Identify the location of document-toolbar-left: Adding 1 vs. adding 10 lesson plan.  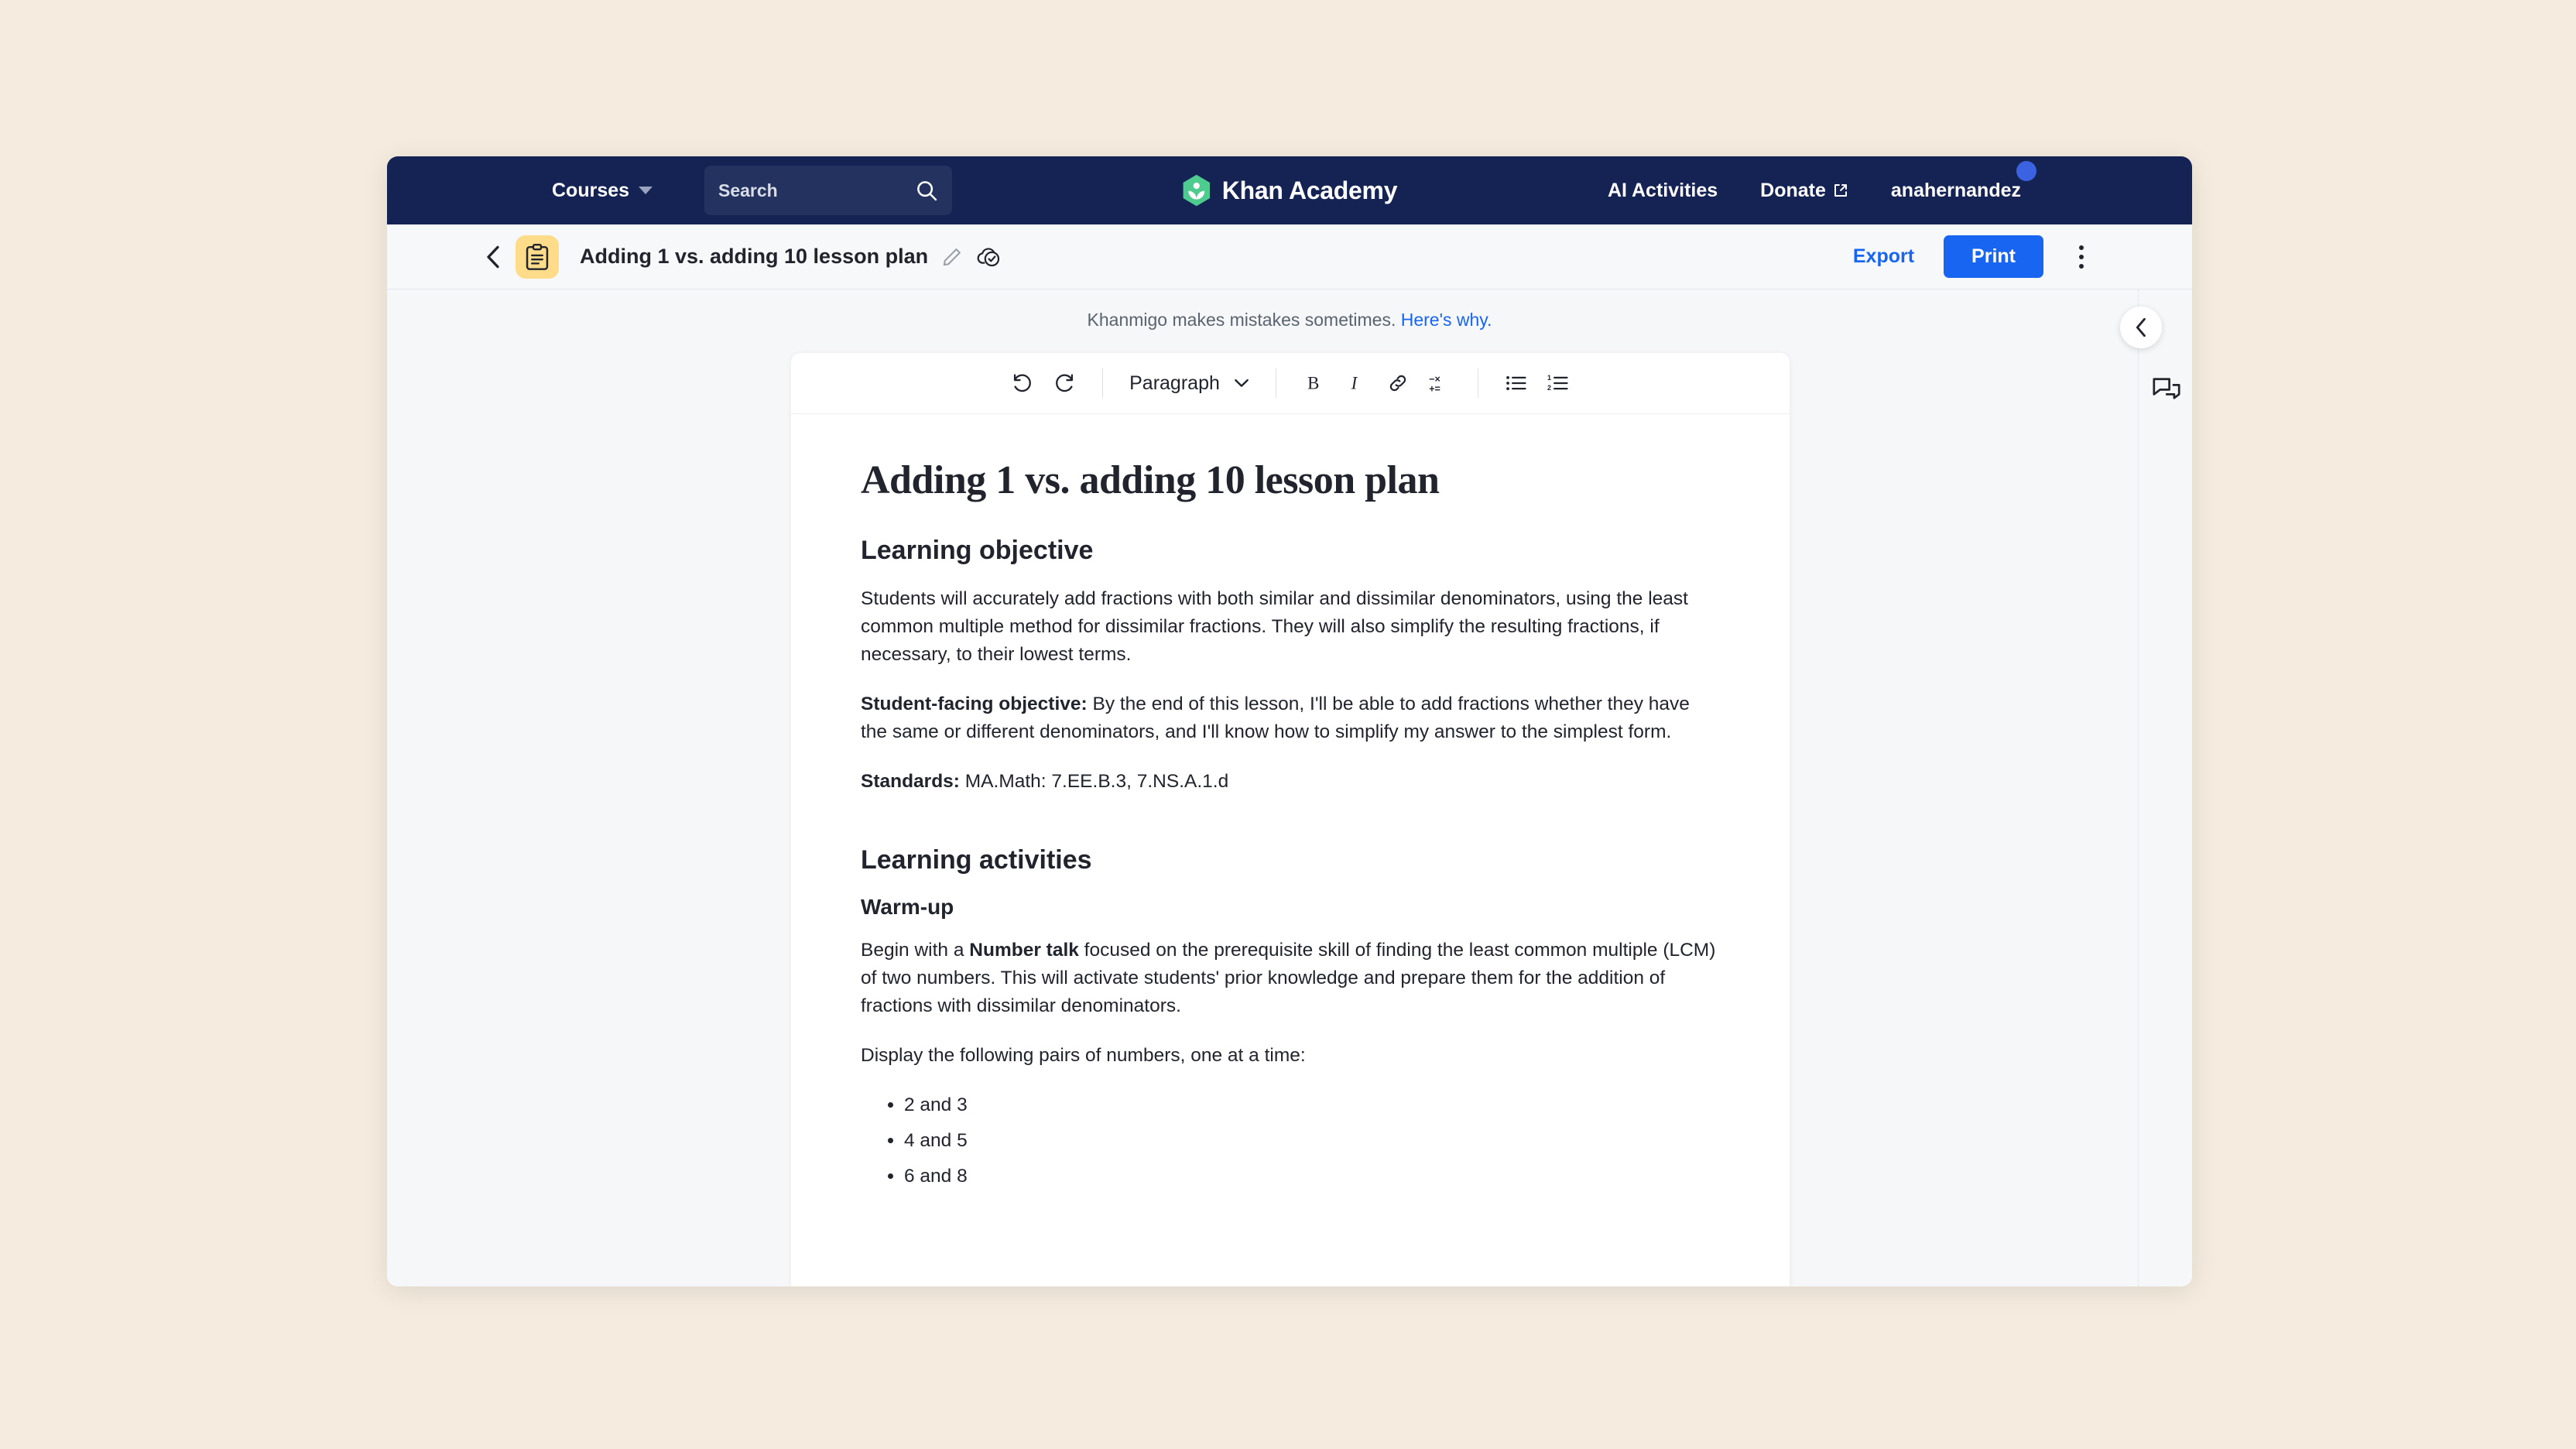
(743, 257).